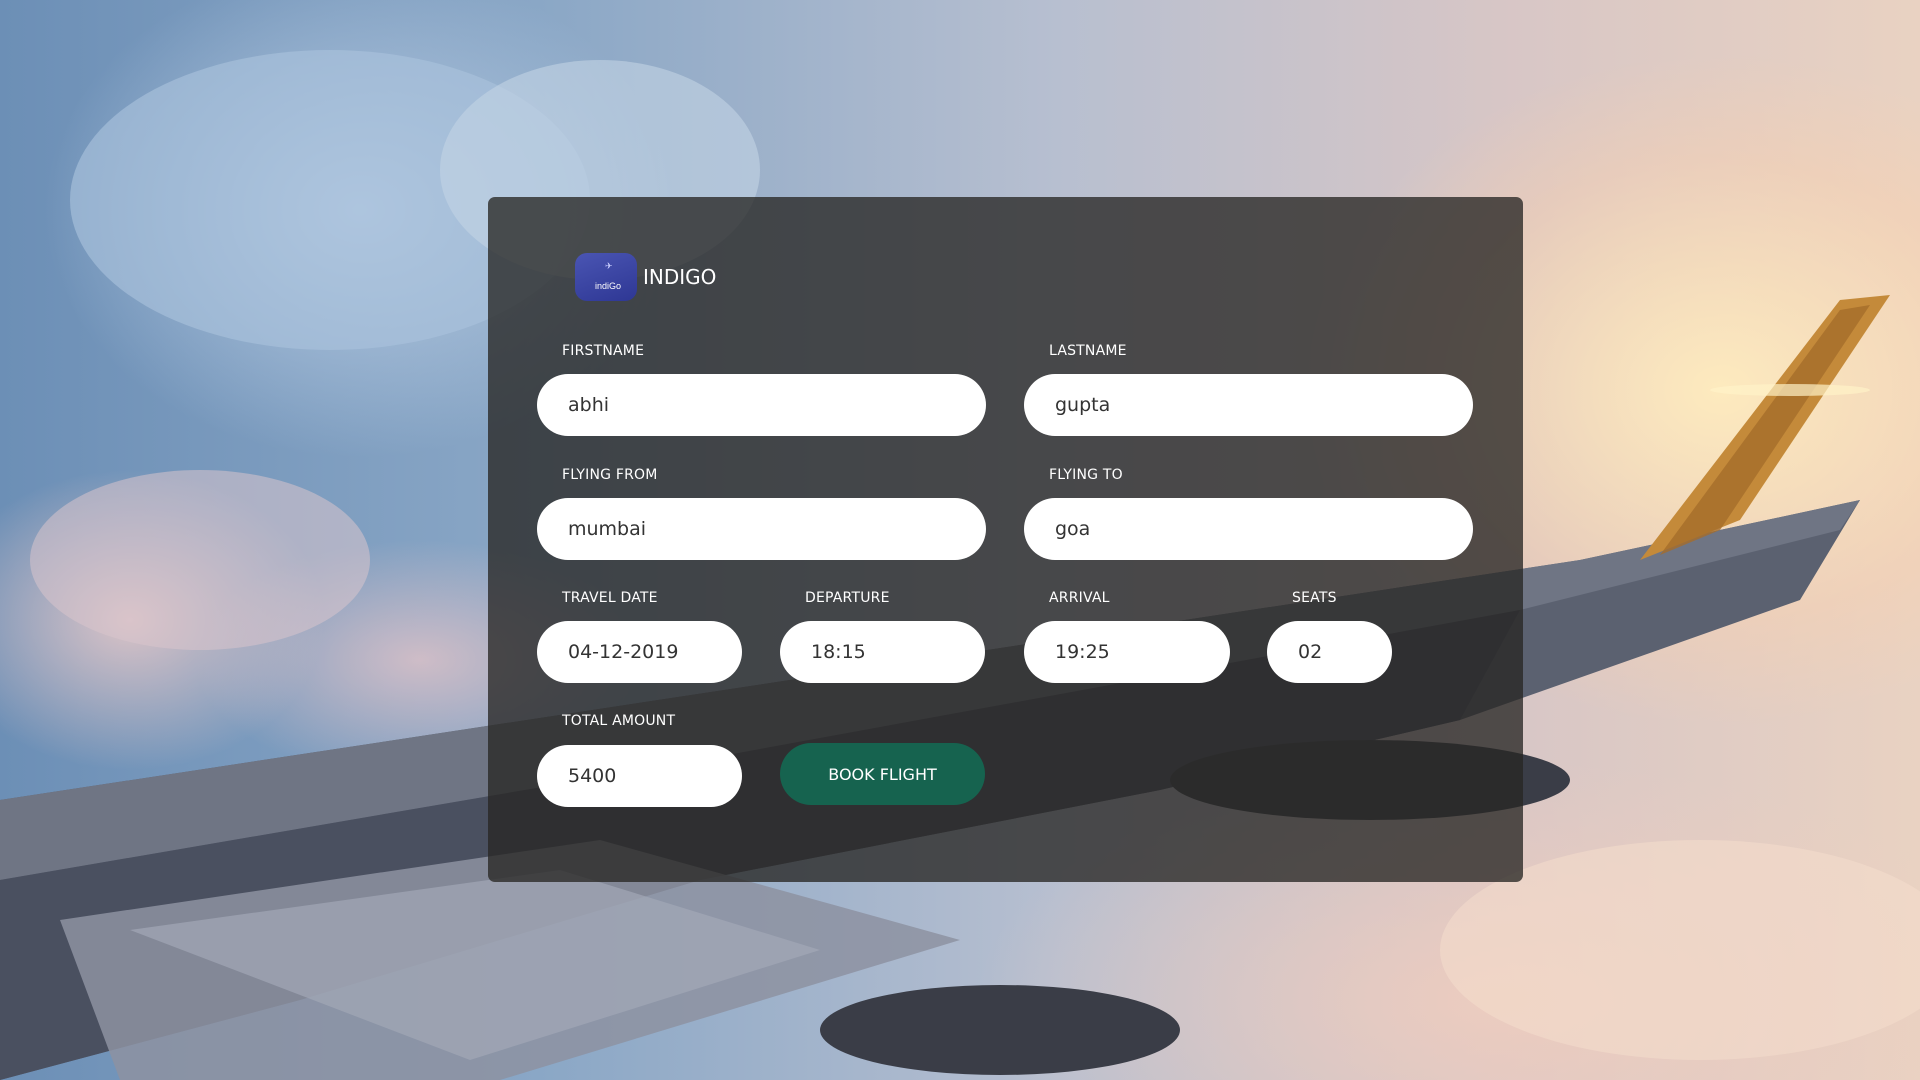  Describe the element at coordinates (761, 529) in the screenshot. I see `flying-from-input` at that location.